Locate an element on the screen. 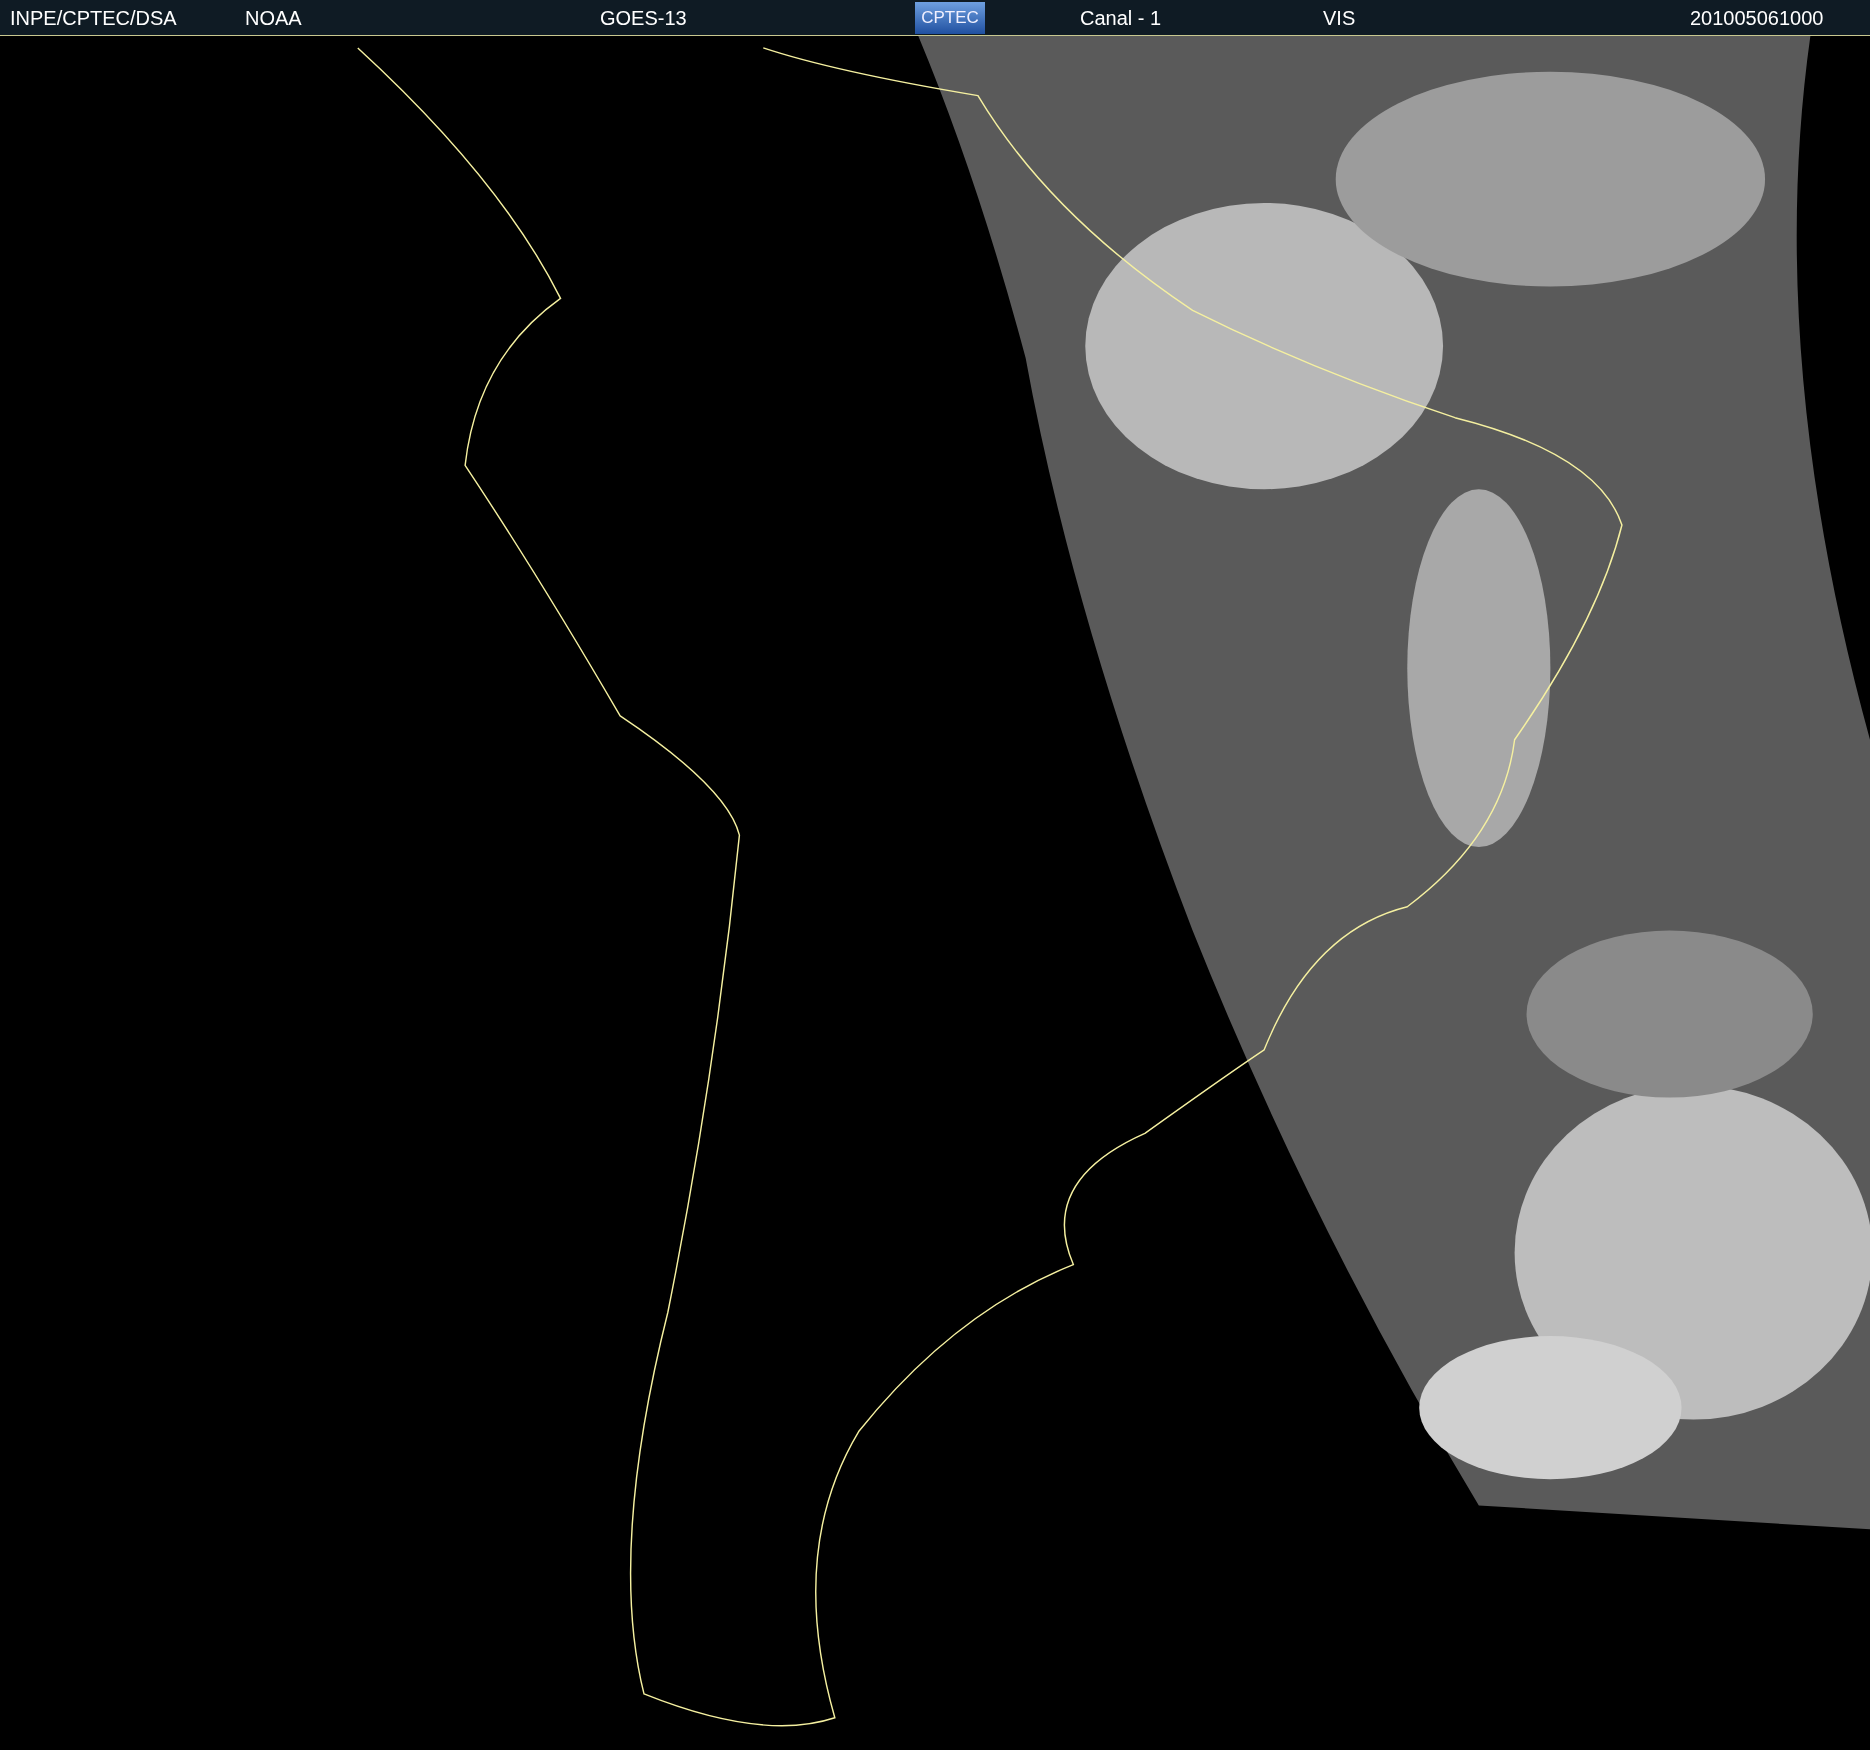 The height and width of the screenshot is (1750, 1870). satellite-label: GOES-13 is located at coordinates (644, 18).